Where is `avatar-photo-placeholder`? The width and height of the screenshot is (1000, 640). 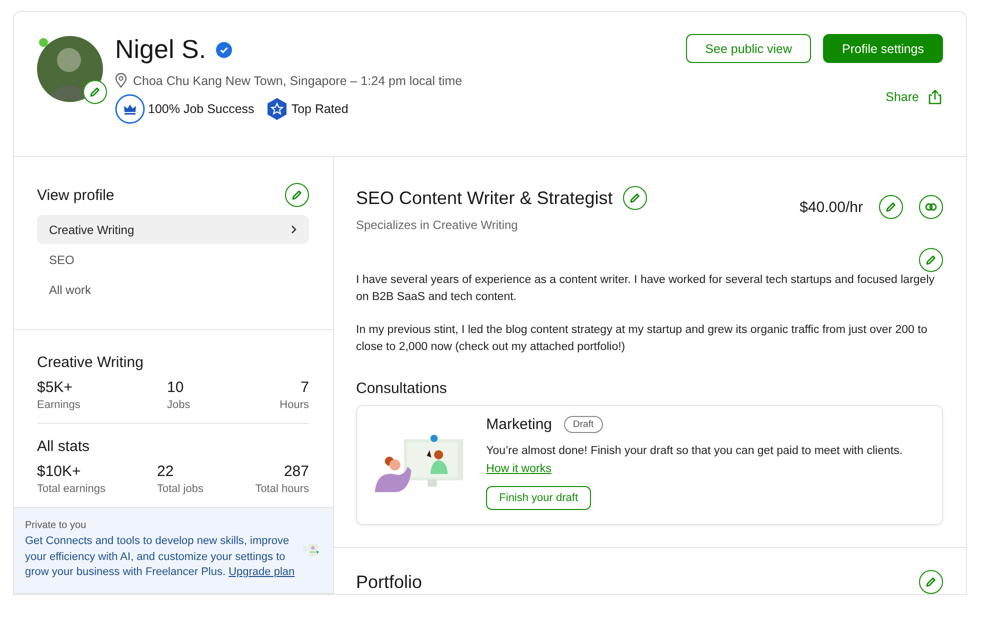
avatar-photo-placeholder is located at coordinates (70, 69).